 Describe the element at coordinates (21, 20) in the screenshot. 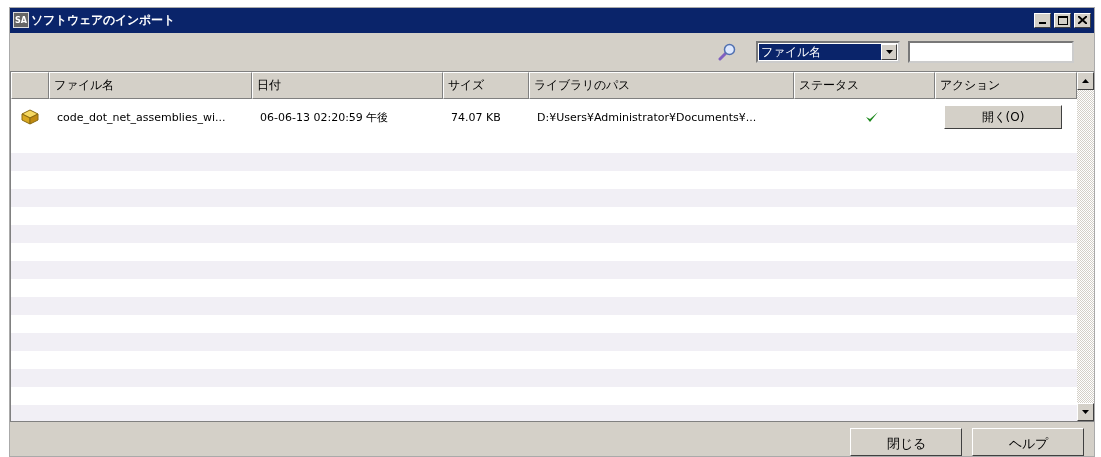

I see `app-icon: SA` at that location.